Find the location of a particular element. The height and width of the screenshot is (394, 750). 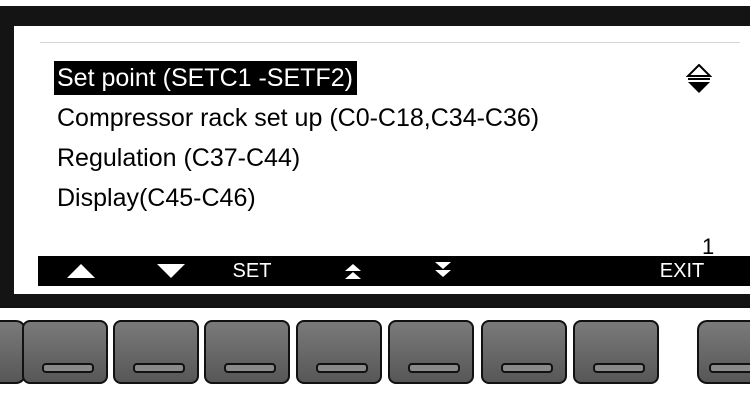

double-chevron-up-icon is located at coordinates (353, 271).